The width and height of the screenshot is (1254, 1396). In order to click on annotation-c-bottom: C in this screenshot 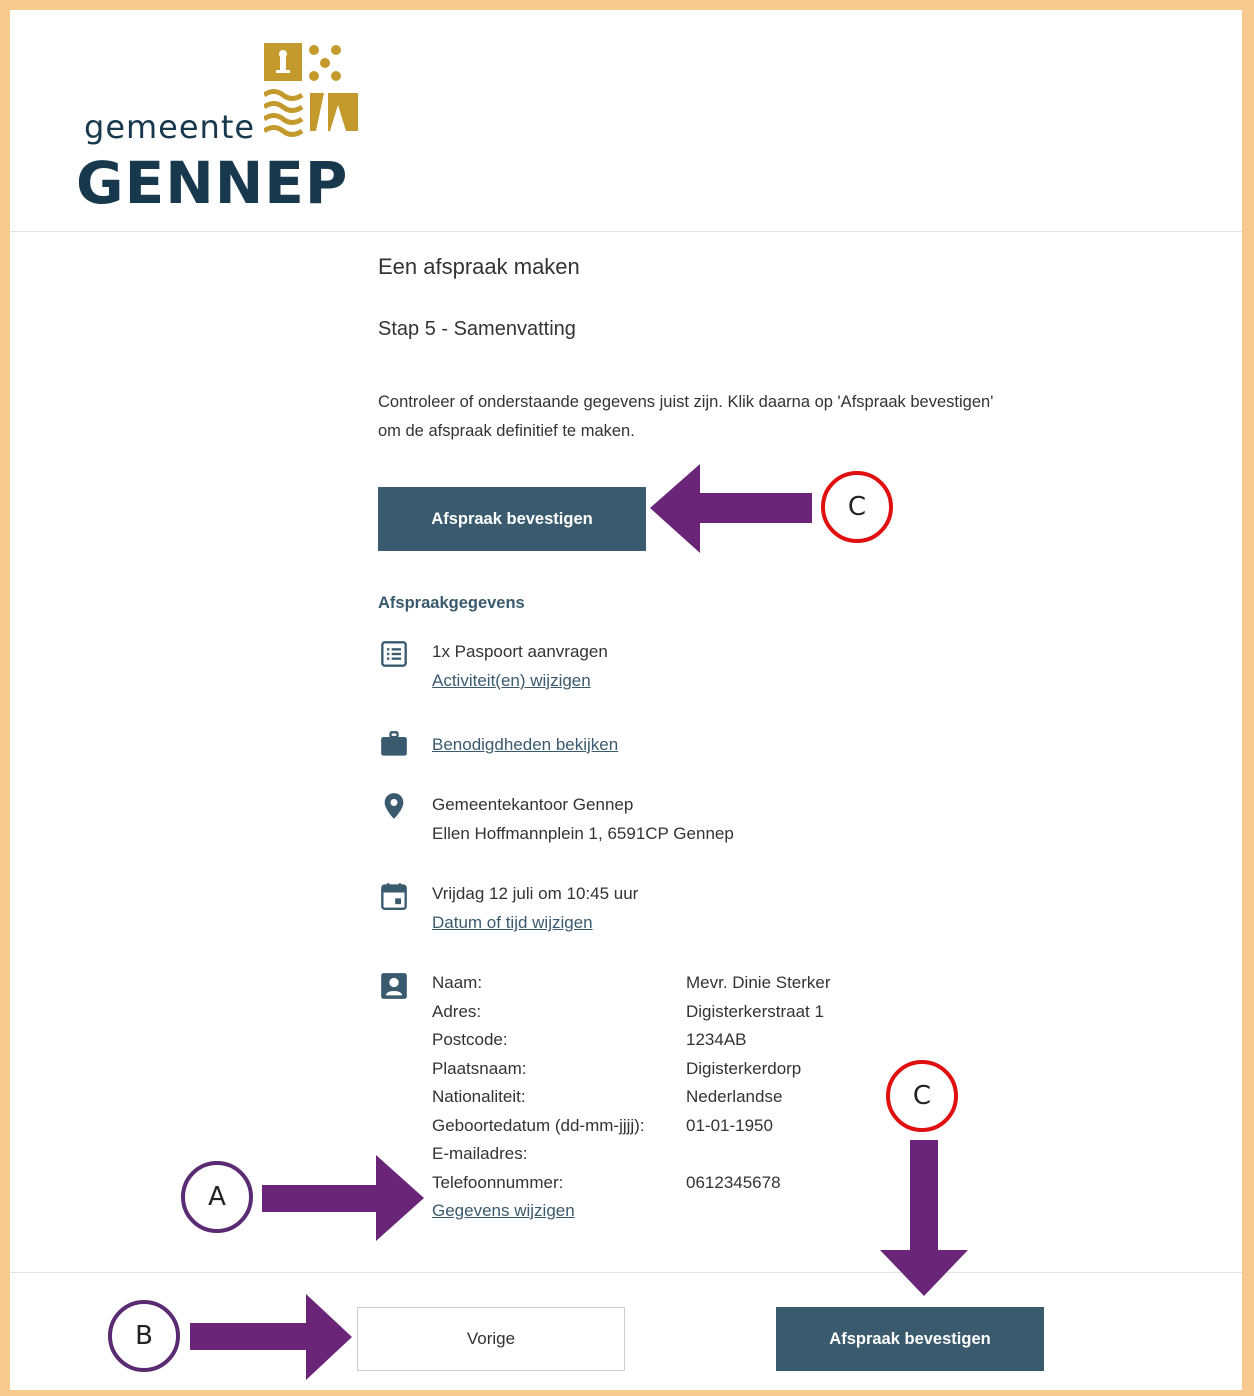, I will do `click(922, 1096)`.